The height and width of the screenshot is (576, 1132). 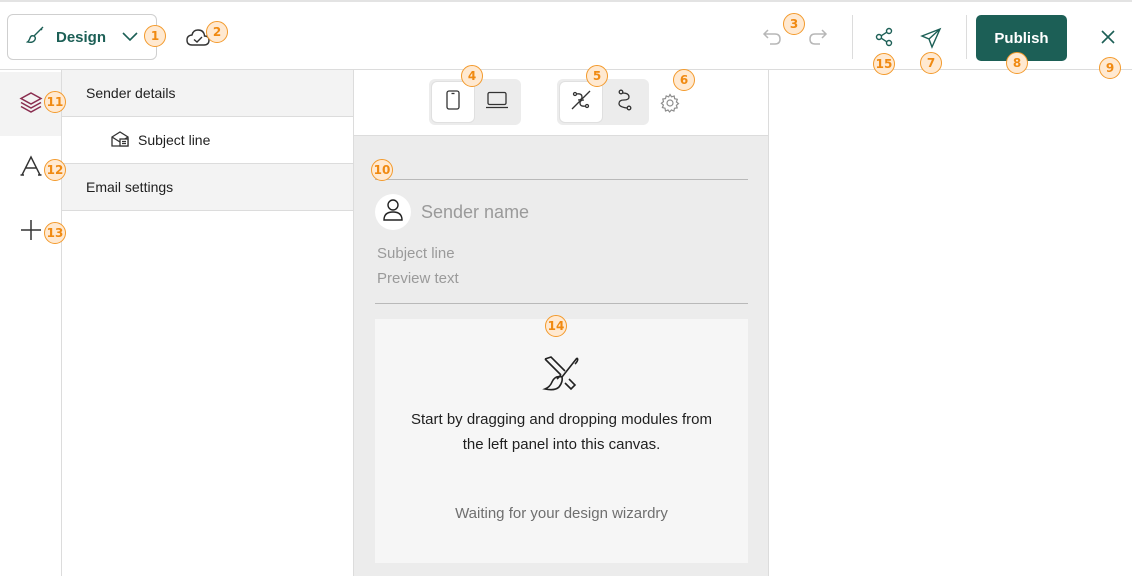 What do you see at coordinates (794, 24) in the screenshot?
I see `callout-badge: 3` at bounding box center [794, 24].